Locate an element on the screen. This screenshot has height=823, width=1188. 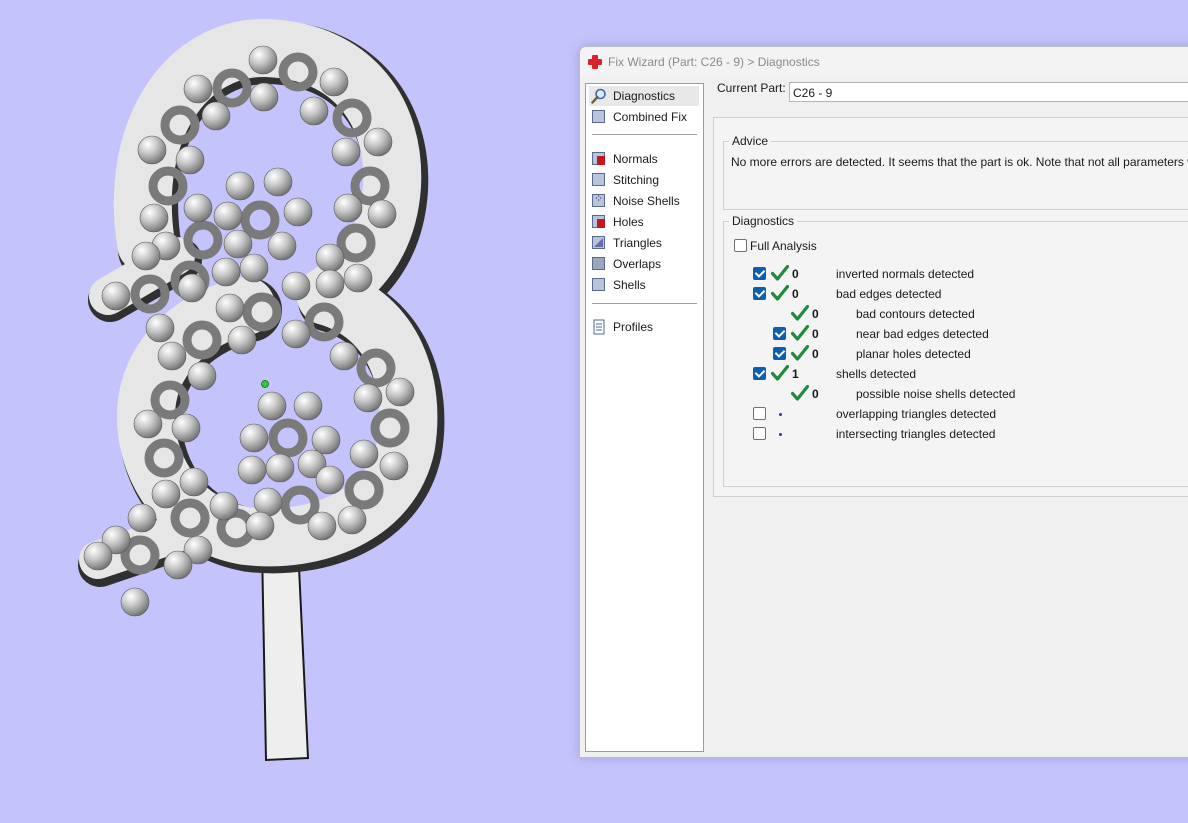
nav-label-combined-fix: Combined Fix is located at coordinates (650, 117).